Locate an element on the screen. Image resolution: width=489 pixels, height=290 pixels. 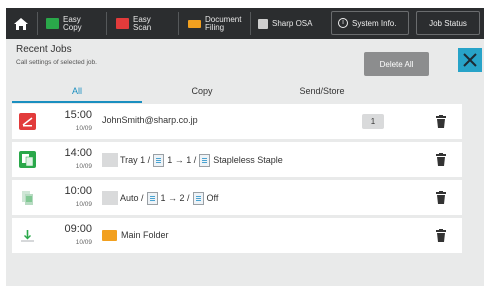
folder-icon is located at coordinates (109, 235).